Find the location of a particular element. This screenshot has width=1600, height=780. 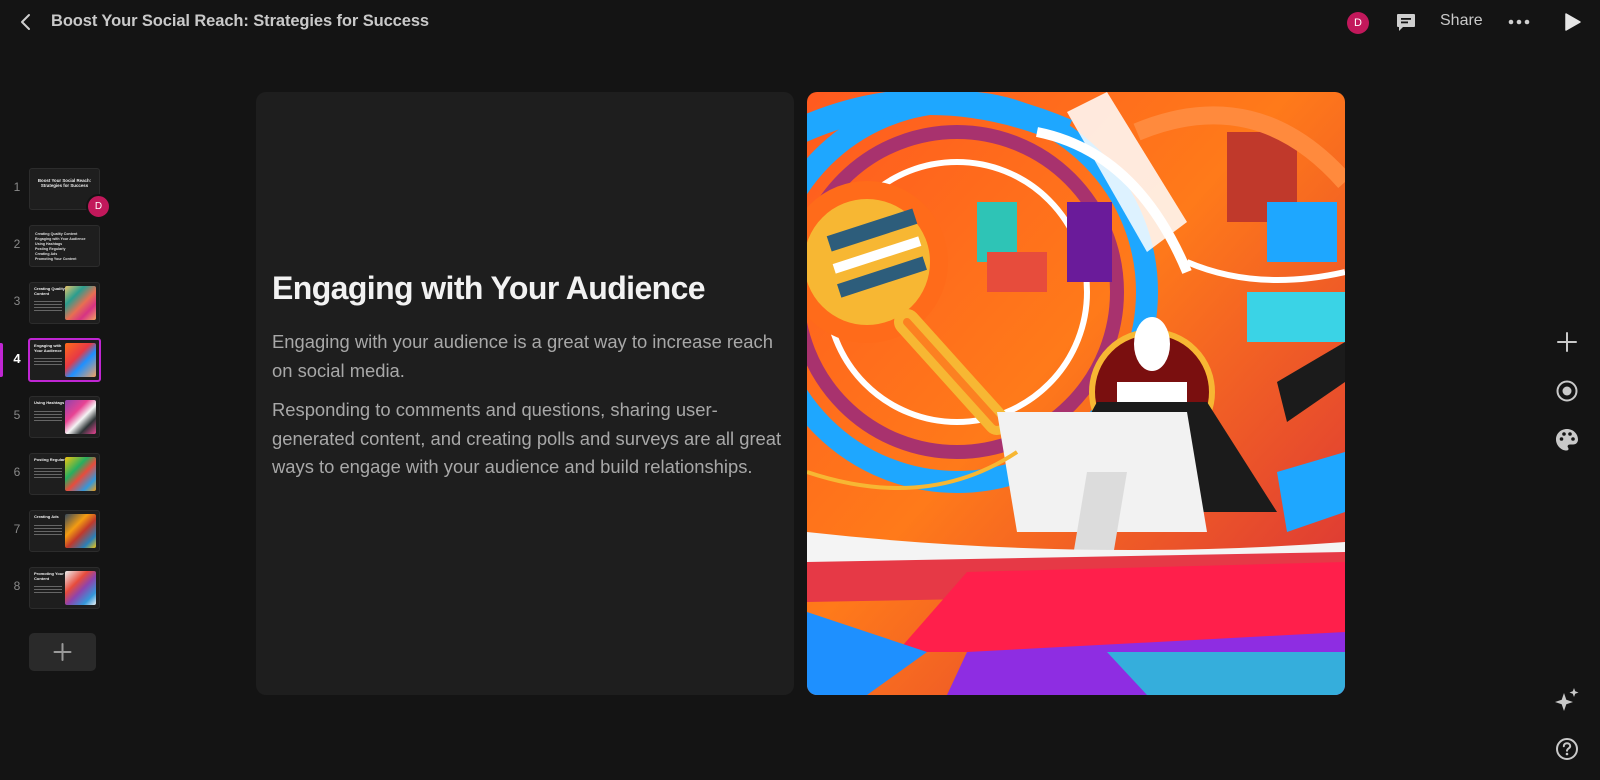

comment-icon is located at coordinates (1406, 22).